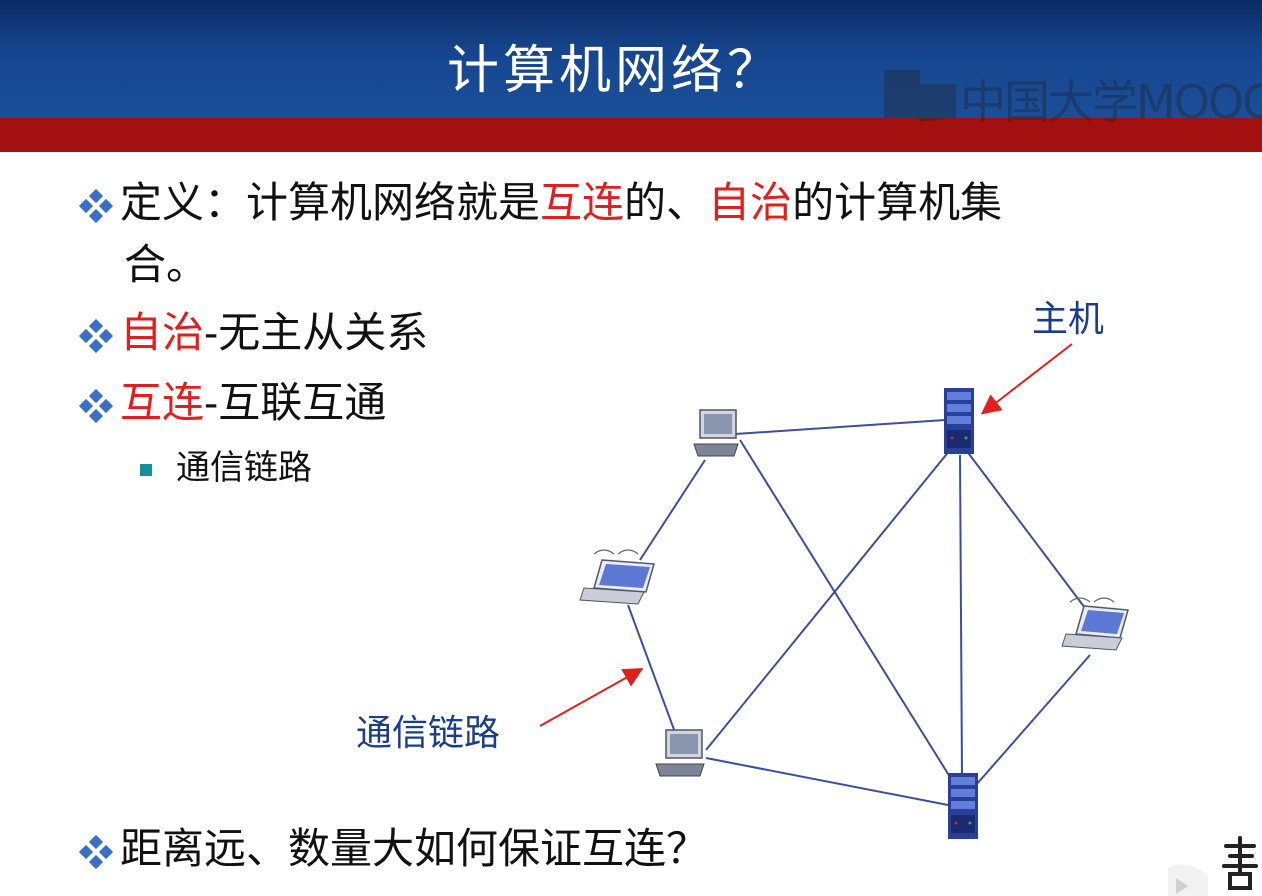 Image resolution: width=1262 pixels, height=896 pixels. What do you see at coordinates (828, 600) in the screenshot?
I see `link-desktop2-server1` at bounding box center [828, 600].